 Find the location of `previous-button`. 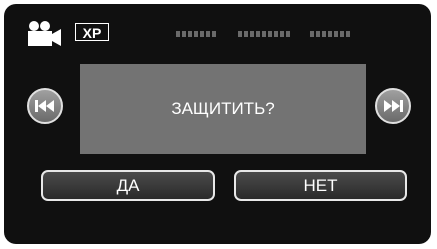

previous-button is located at coordinates (45, 106).